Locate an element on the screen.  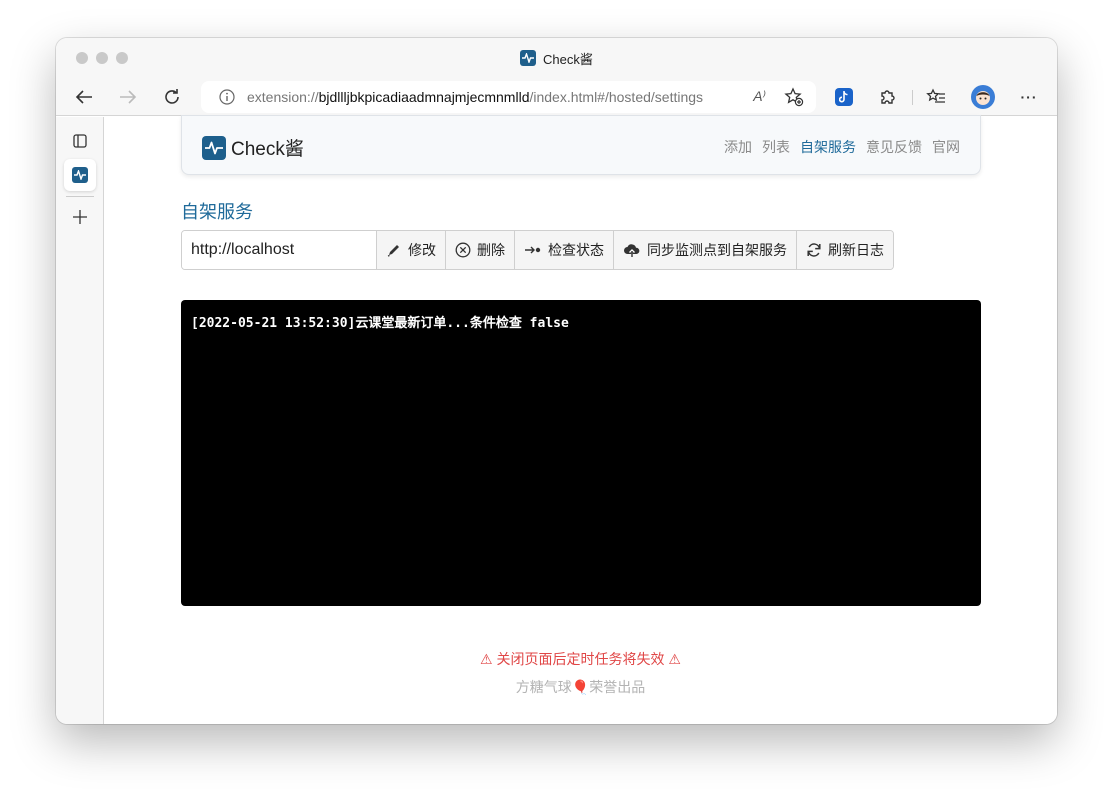
edit-button: 修改 is located at coordinates (410, 250).